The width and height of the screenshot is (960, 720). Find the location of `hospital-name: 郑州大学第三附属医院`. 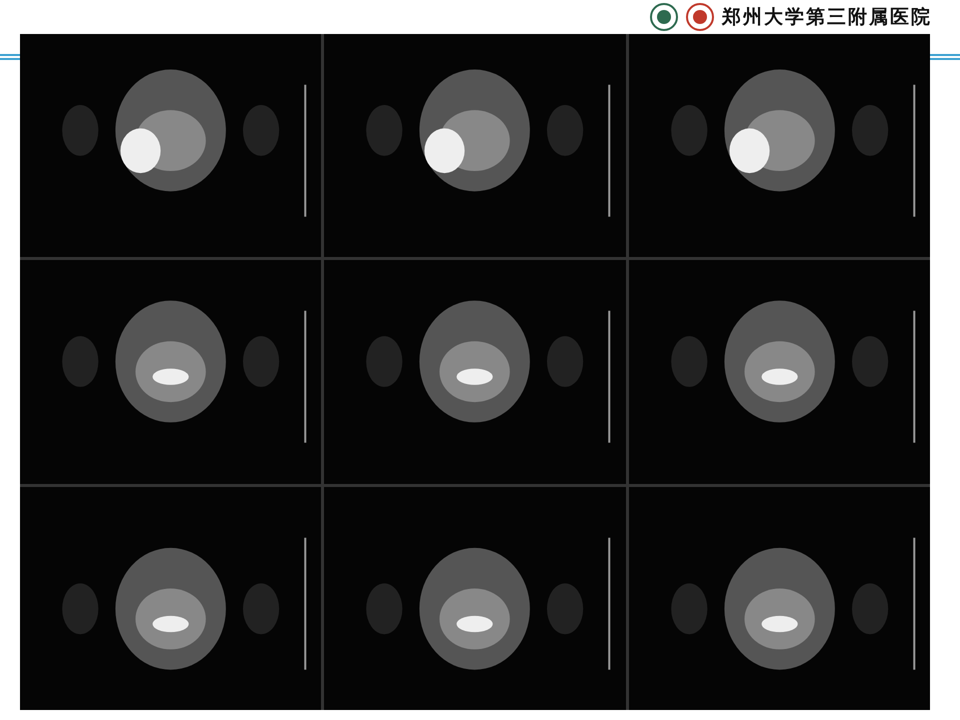

hospital-name: 郑州大学第三附属医院 is located at coordinates (827, 17).